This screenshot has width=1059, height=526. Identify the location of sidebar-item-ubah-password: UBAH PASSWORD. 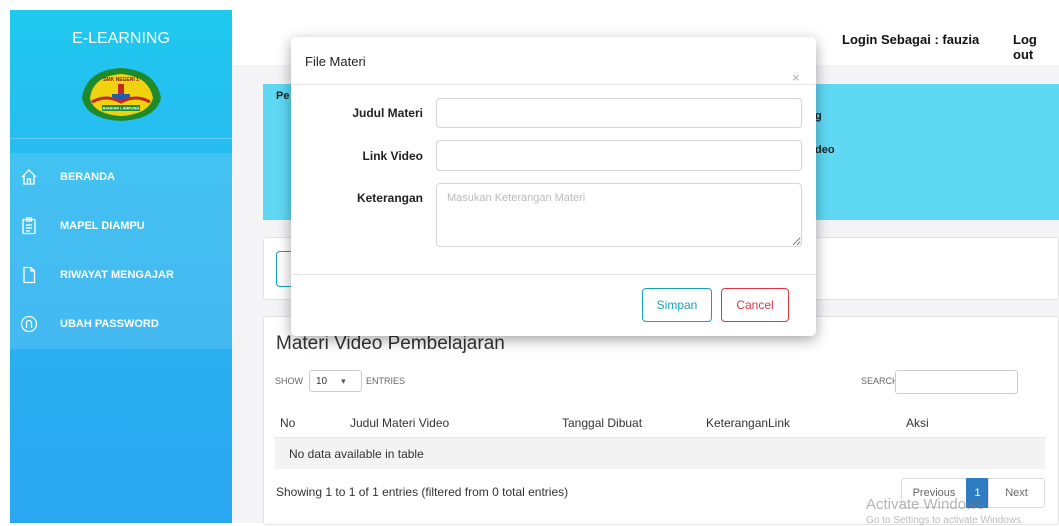
(121, 324).